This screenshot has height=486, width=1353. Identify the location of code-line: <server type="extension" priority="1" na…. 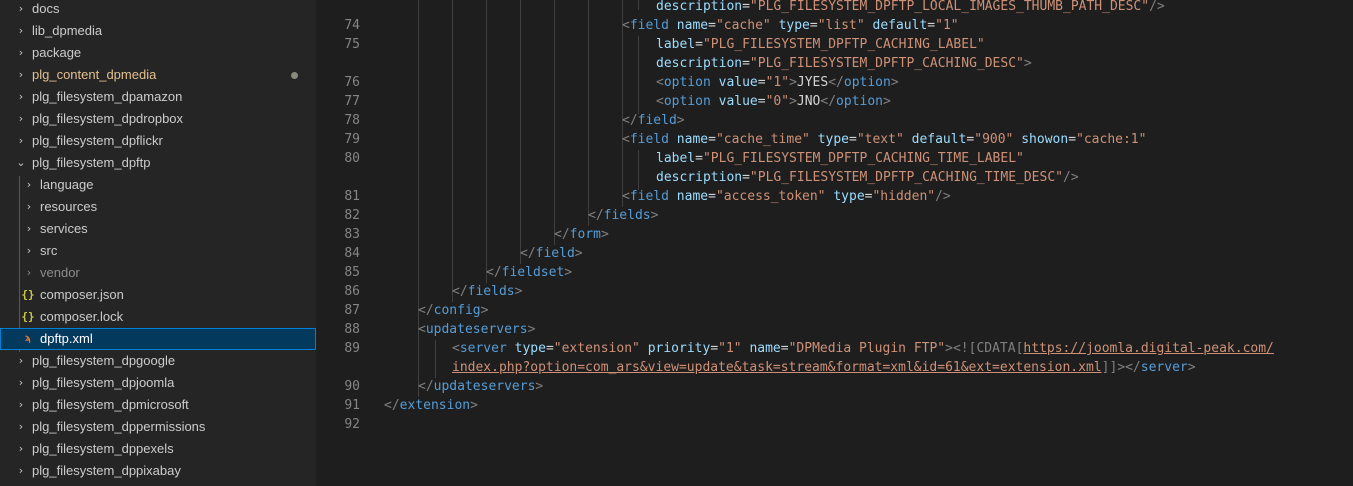
(863, 348).